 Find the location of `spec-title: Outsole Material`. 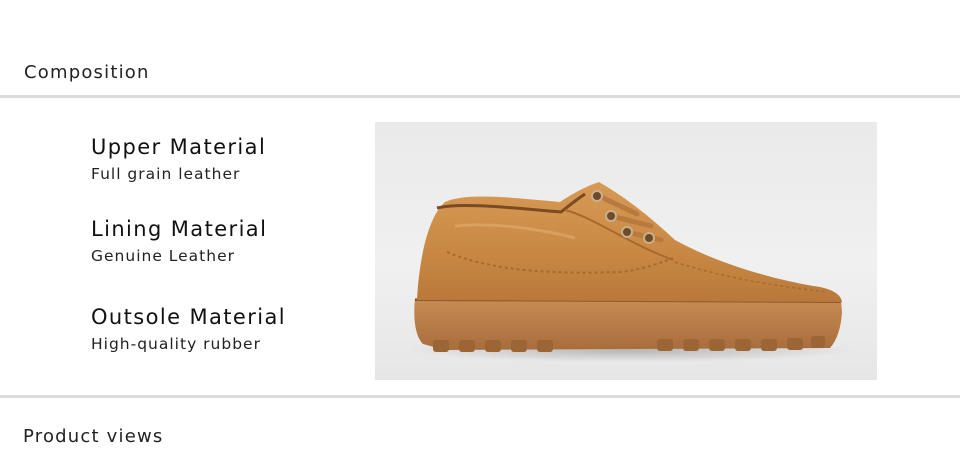

spec-title: Outsole Material is located at coordinates (189, 317).